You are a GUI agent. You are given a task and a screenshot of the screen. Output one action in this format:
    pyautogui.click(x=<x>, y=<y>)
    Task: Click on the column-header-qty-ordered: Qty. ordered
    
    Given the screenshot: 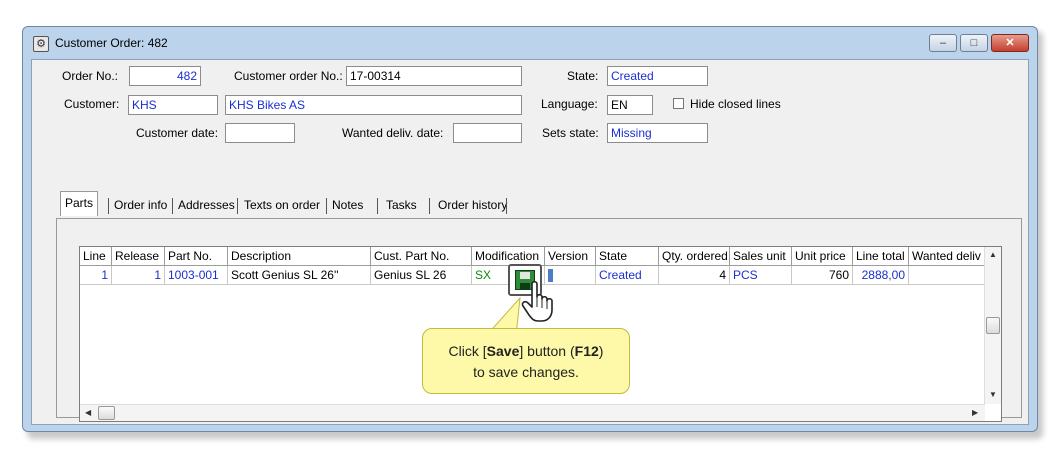 What is the action you would take?
    pyautogui.click(x=694, y=256)
    